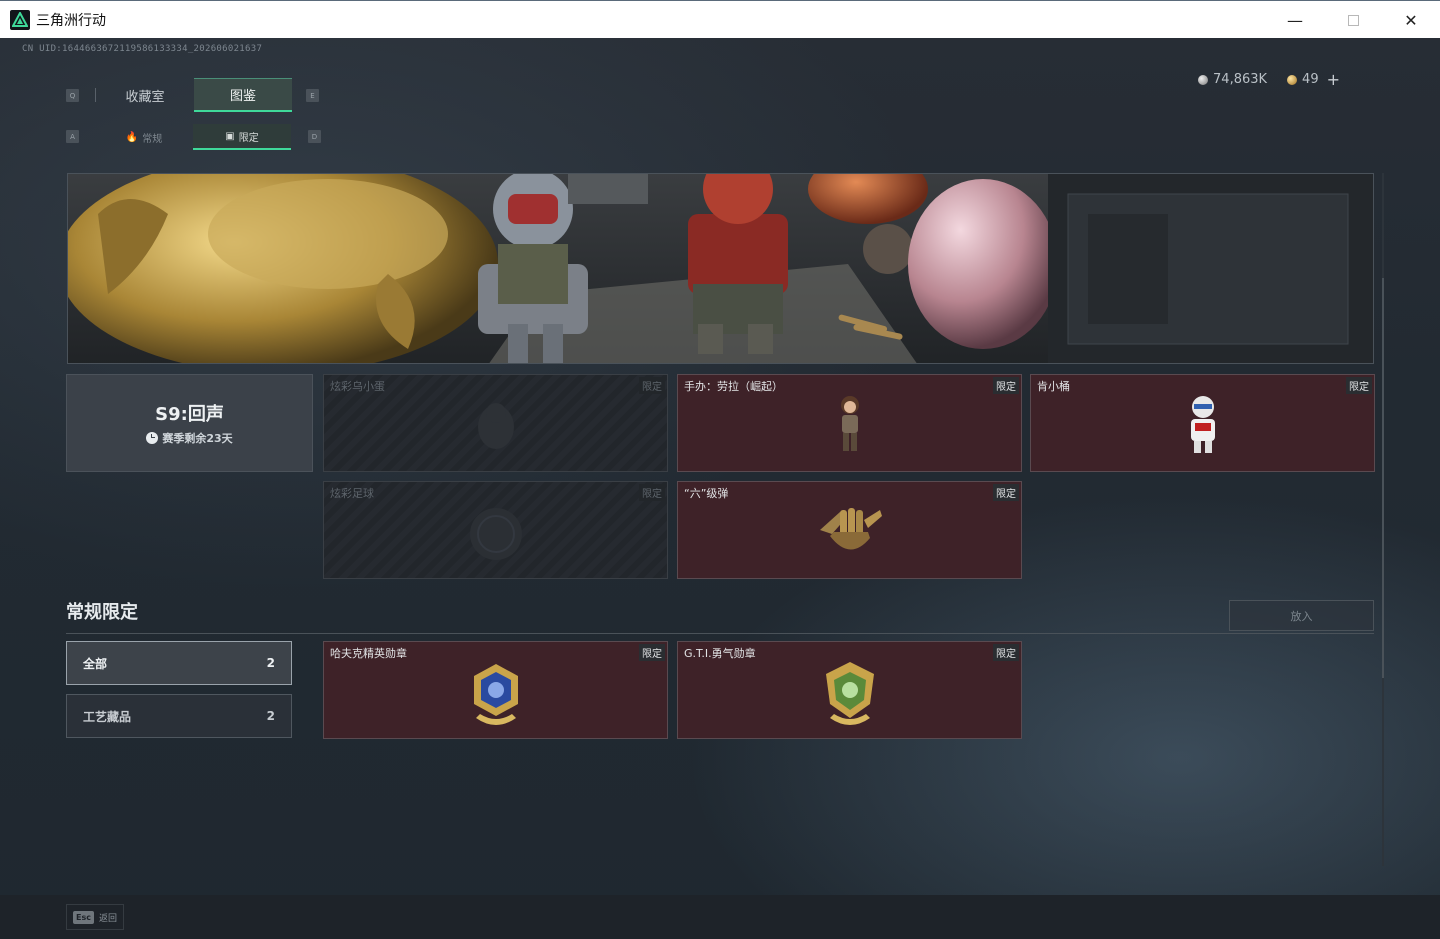 The width and height of the screenshot is (1440, 939). I want to click on filter-label: 工艺藏品, so click(107, 716).